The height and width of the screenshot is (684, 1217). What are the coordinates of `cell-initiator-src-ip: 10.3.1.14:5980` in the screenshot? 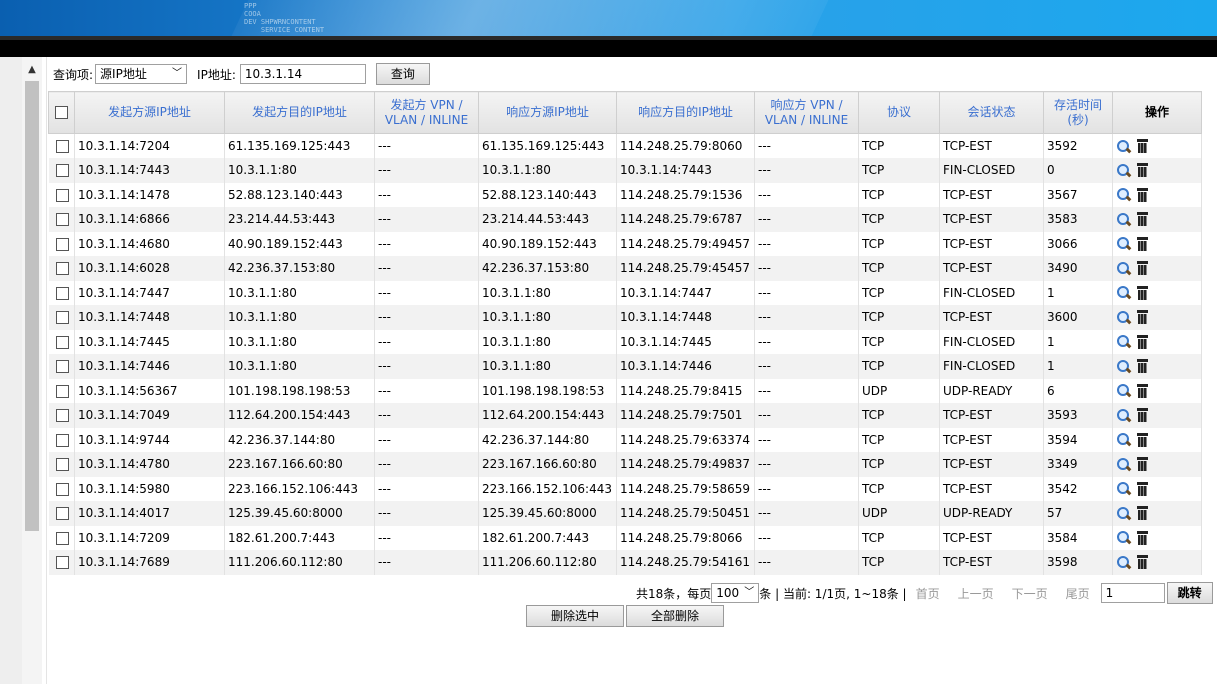 It's located at (149, 488).